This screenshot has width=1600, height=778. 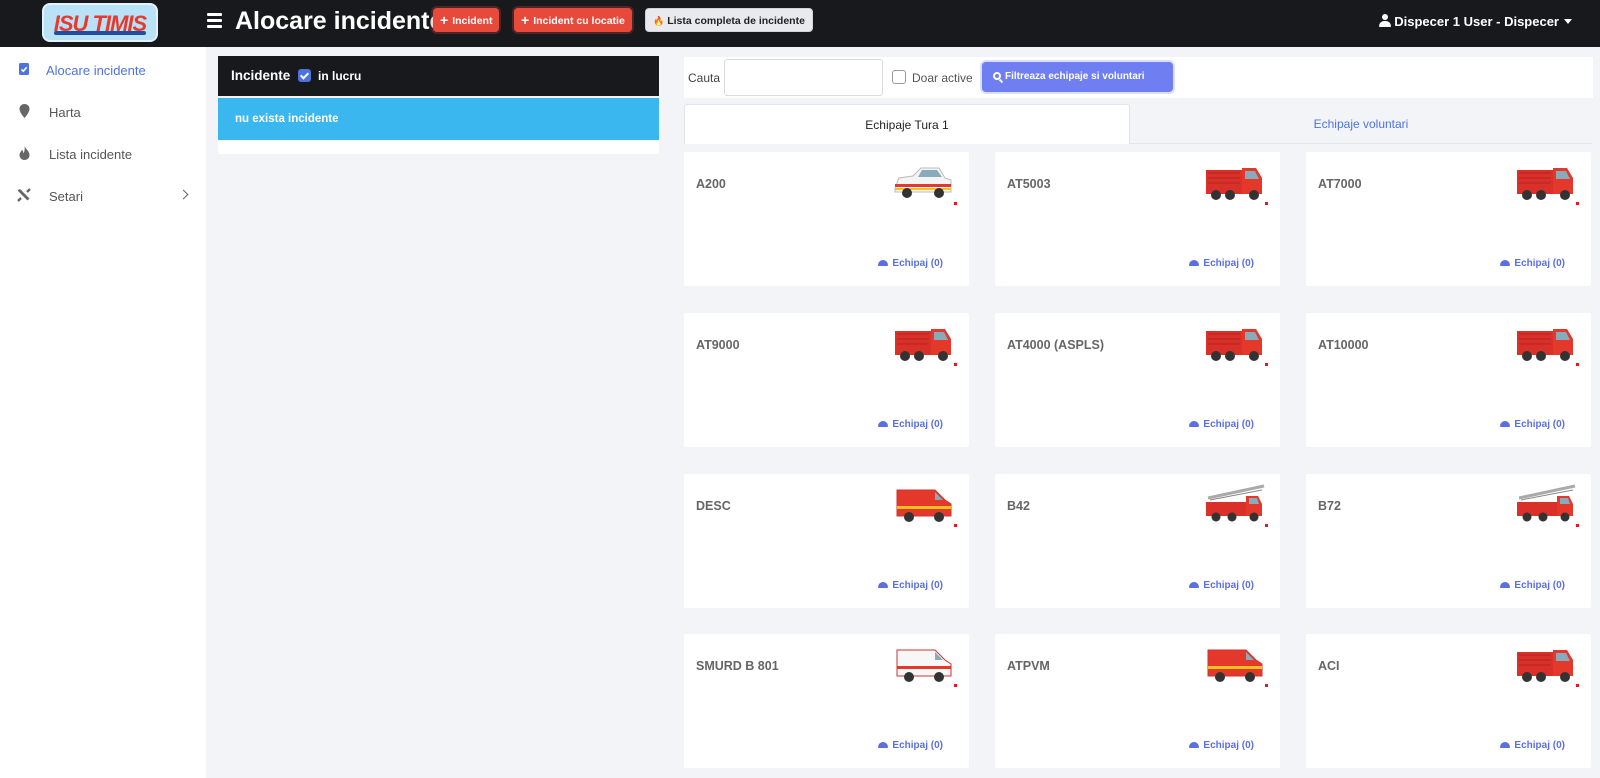 I want to click on add-incident-button: + Incident, so click(x=466, y=20).